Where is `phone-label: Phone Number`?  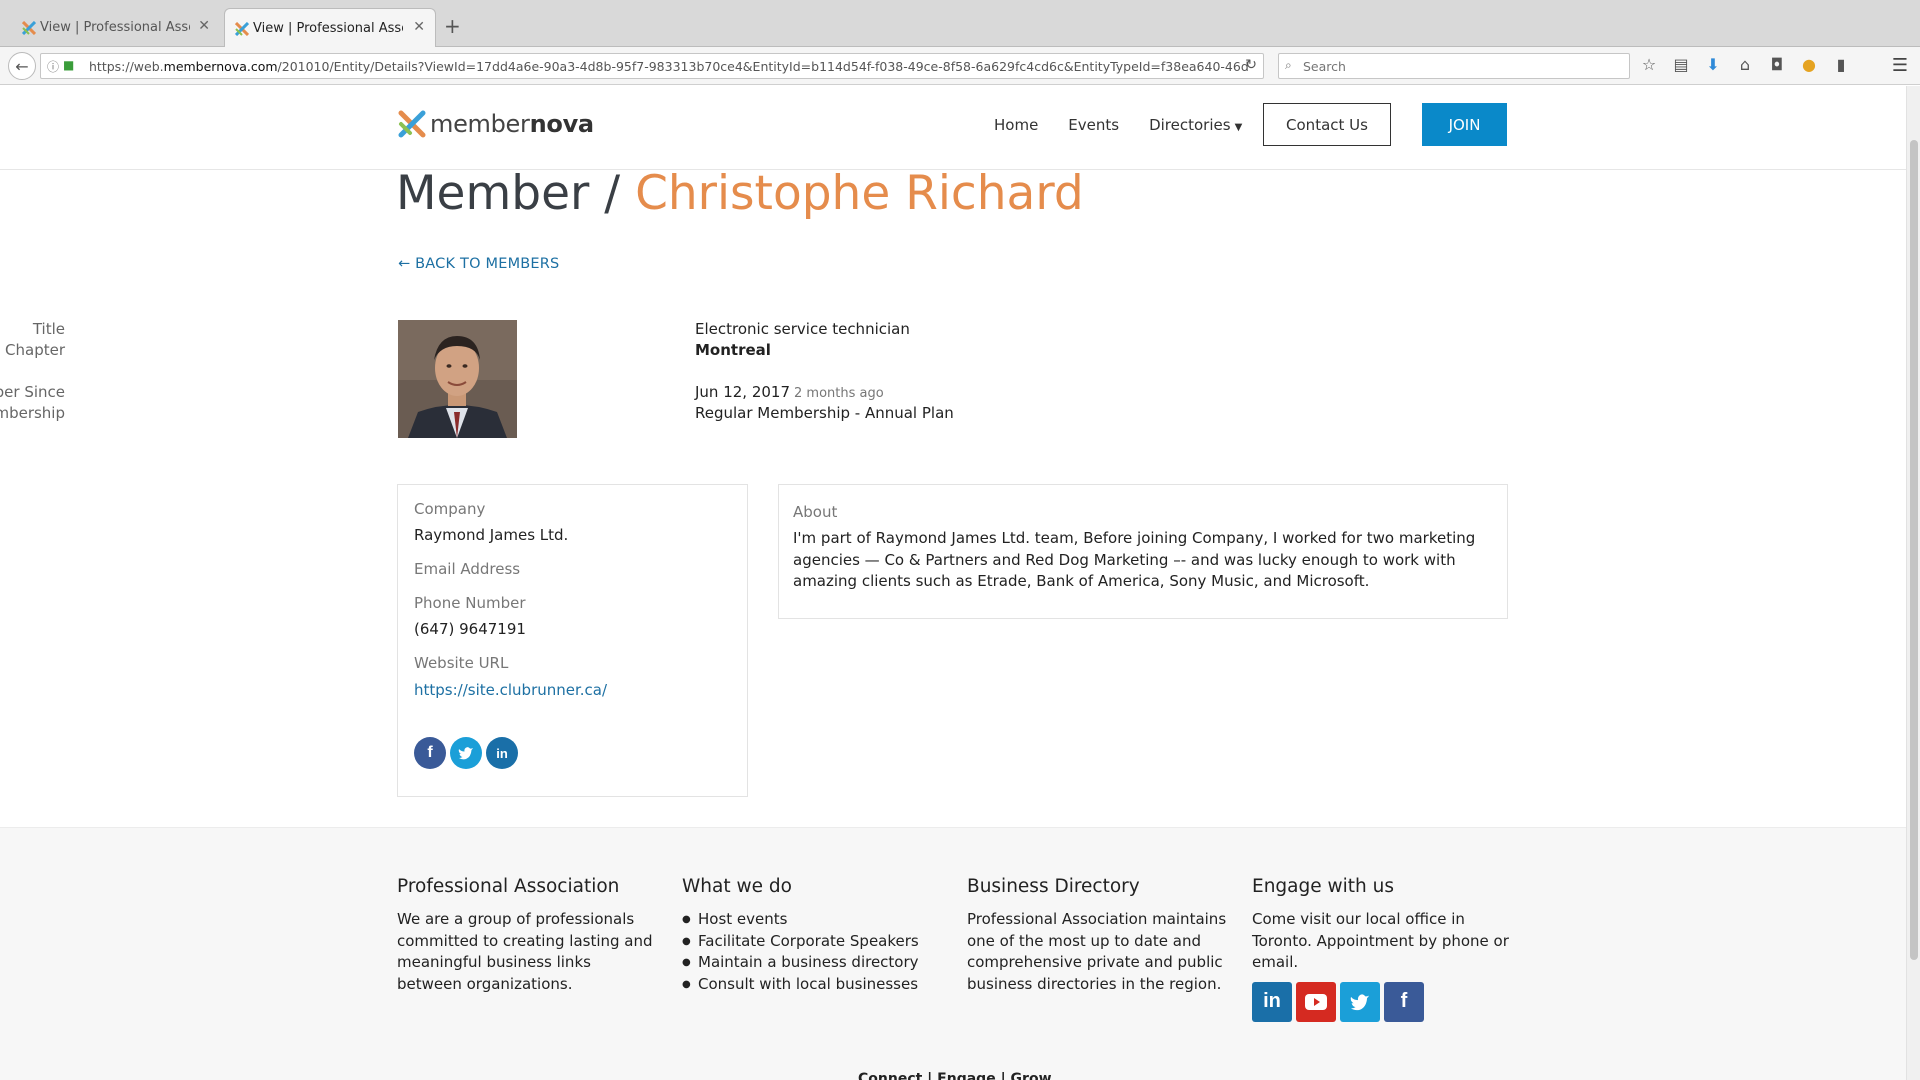
phone-label: Phone Number is located at coordinates (470, 603).